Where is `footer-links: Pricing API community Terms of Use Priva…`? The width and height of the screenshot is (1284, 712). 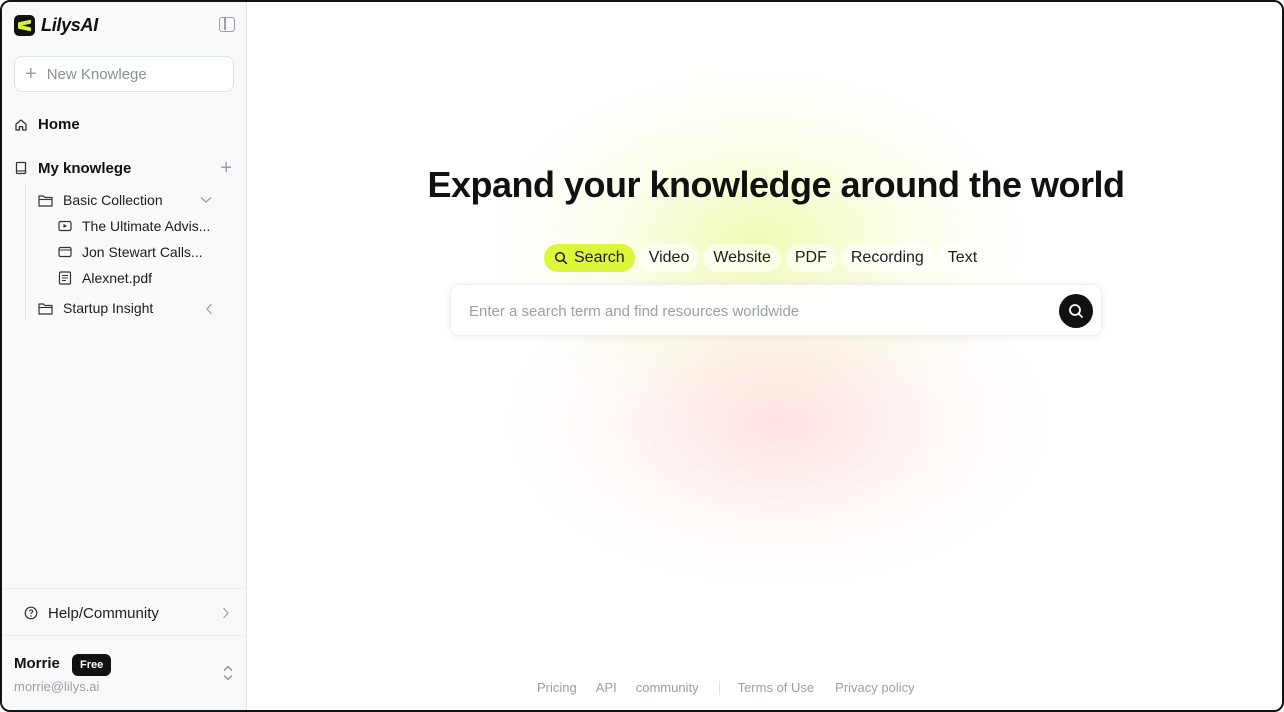
footer-links: Pricing API community Terms of Use Priva… is located at coordinates (726, 687).